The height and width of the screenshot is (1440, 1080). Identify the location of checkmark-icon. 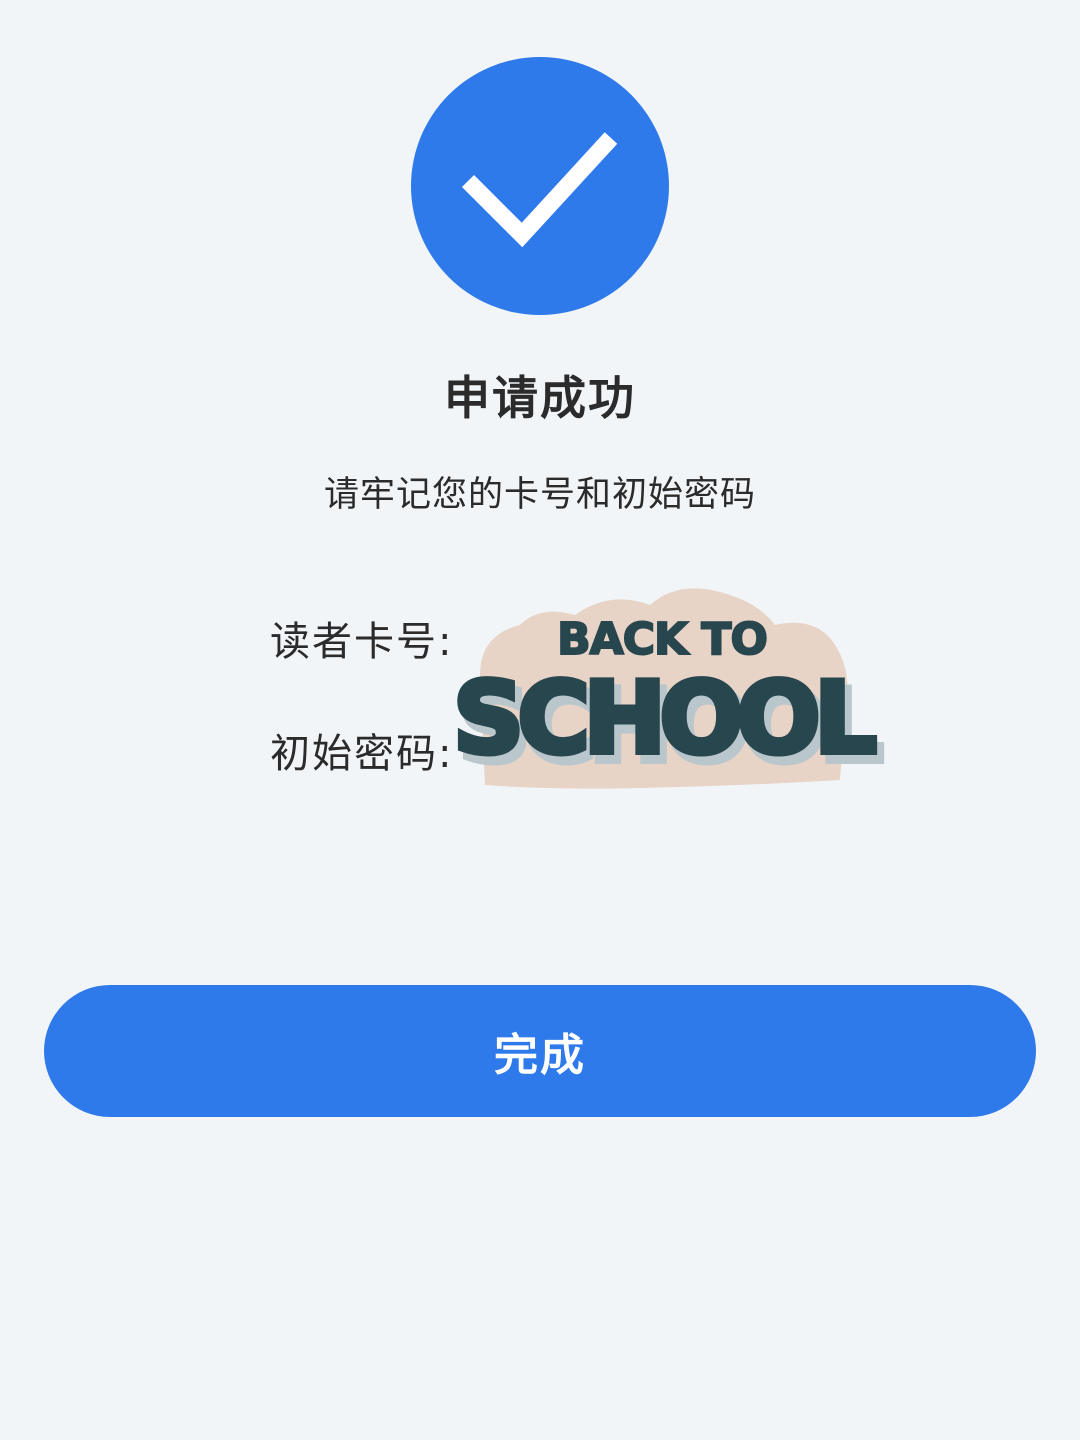
(539, 190).